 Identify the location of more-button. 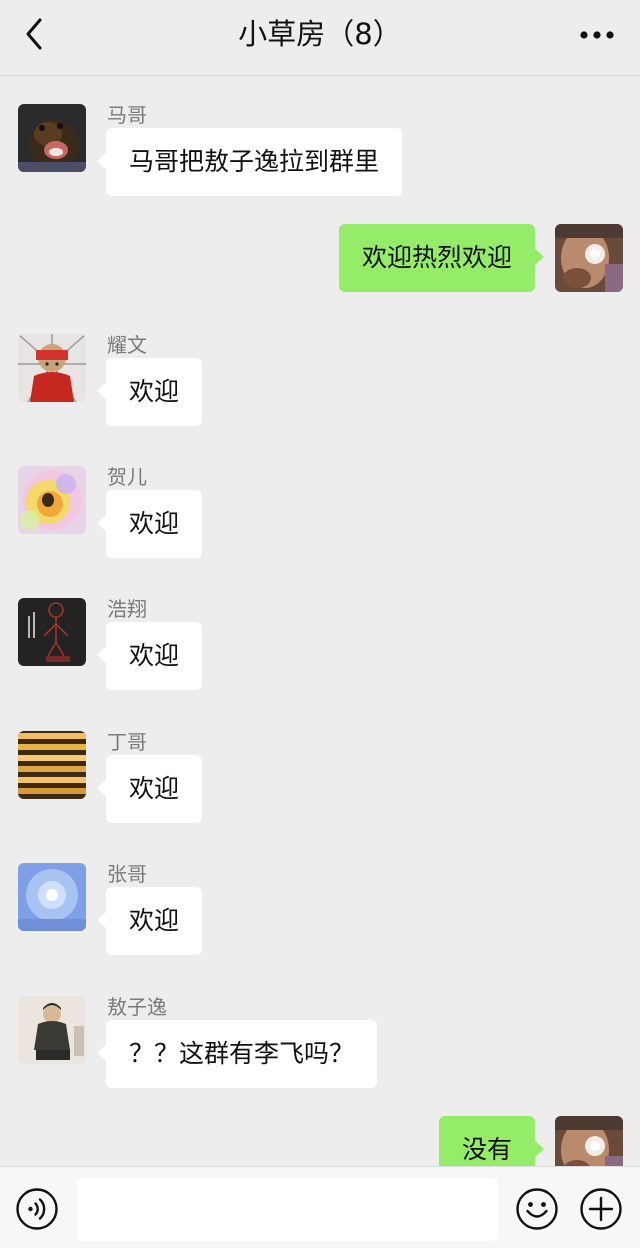
(597, 35).